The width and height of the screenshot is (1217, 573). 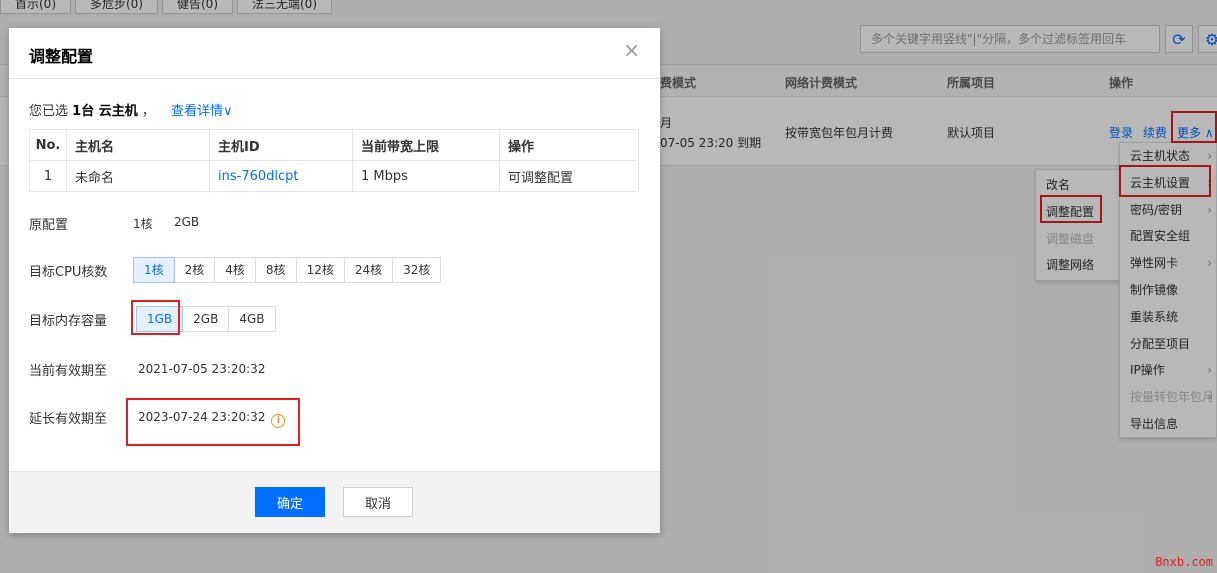 I want to click on host-id-link: ins-760dlcpt, so click(x=281, y=176).